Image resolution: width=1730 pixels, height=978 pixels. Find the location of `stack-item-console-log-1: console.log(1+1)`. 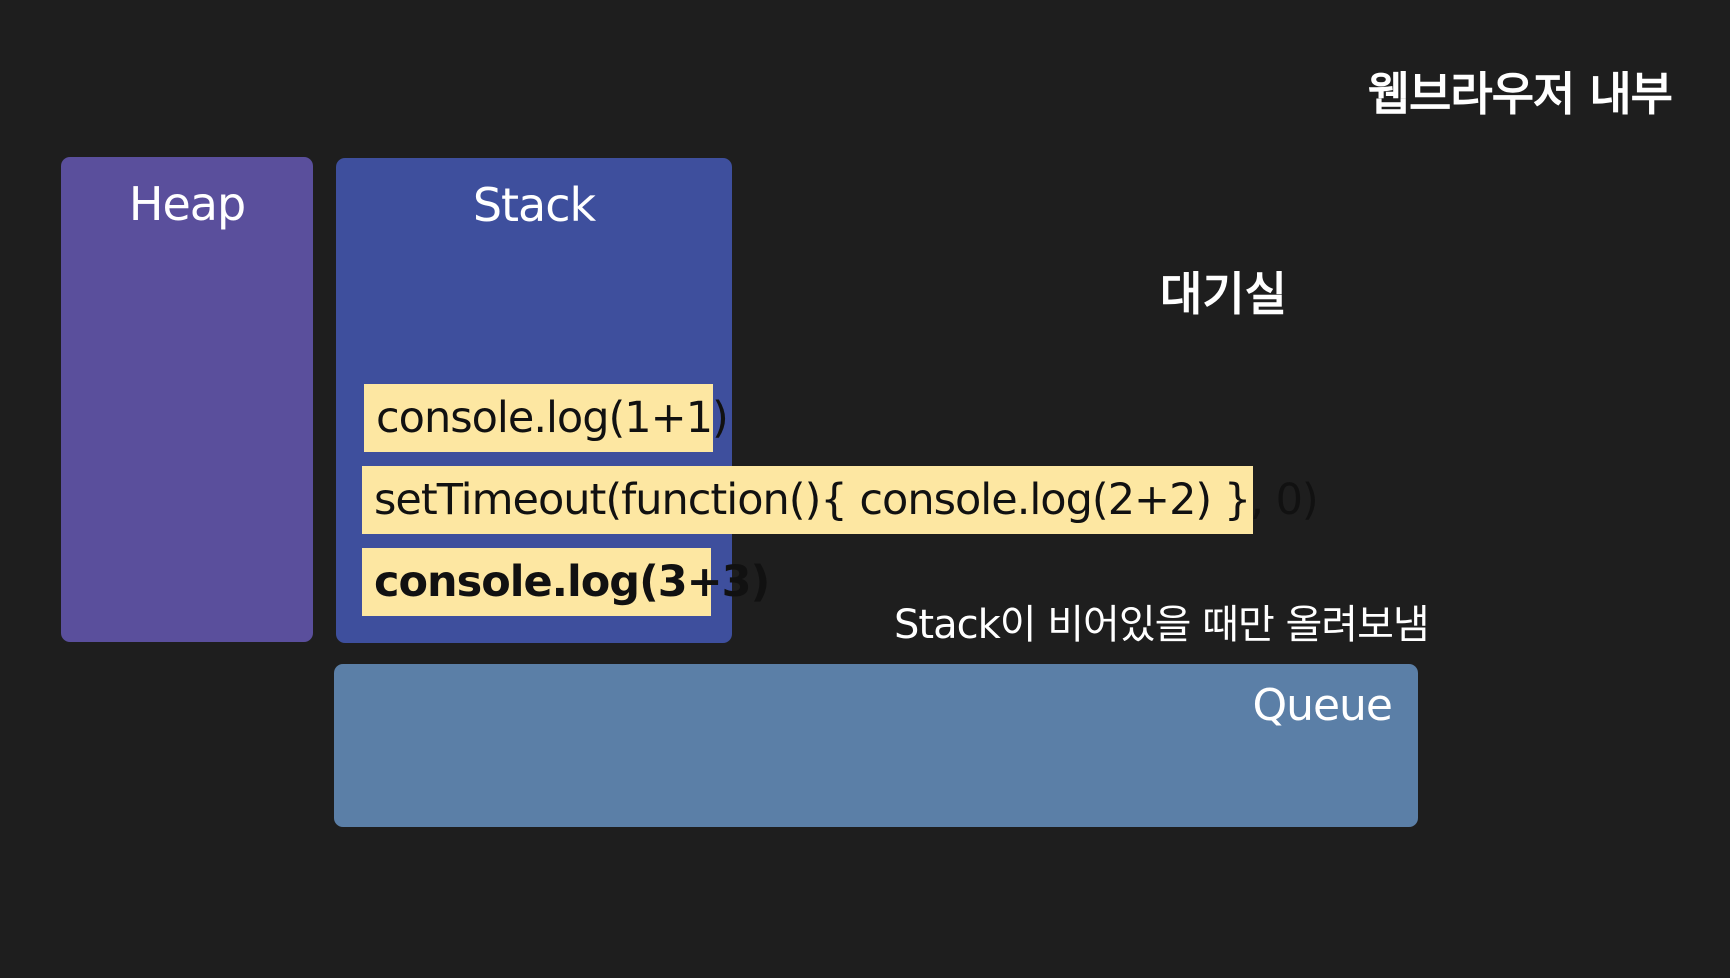

stack-item-console-log-1: console.log(1+1) is located at coordinates (546, 418).